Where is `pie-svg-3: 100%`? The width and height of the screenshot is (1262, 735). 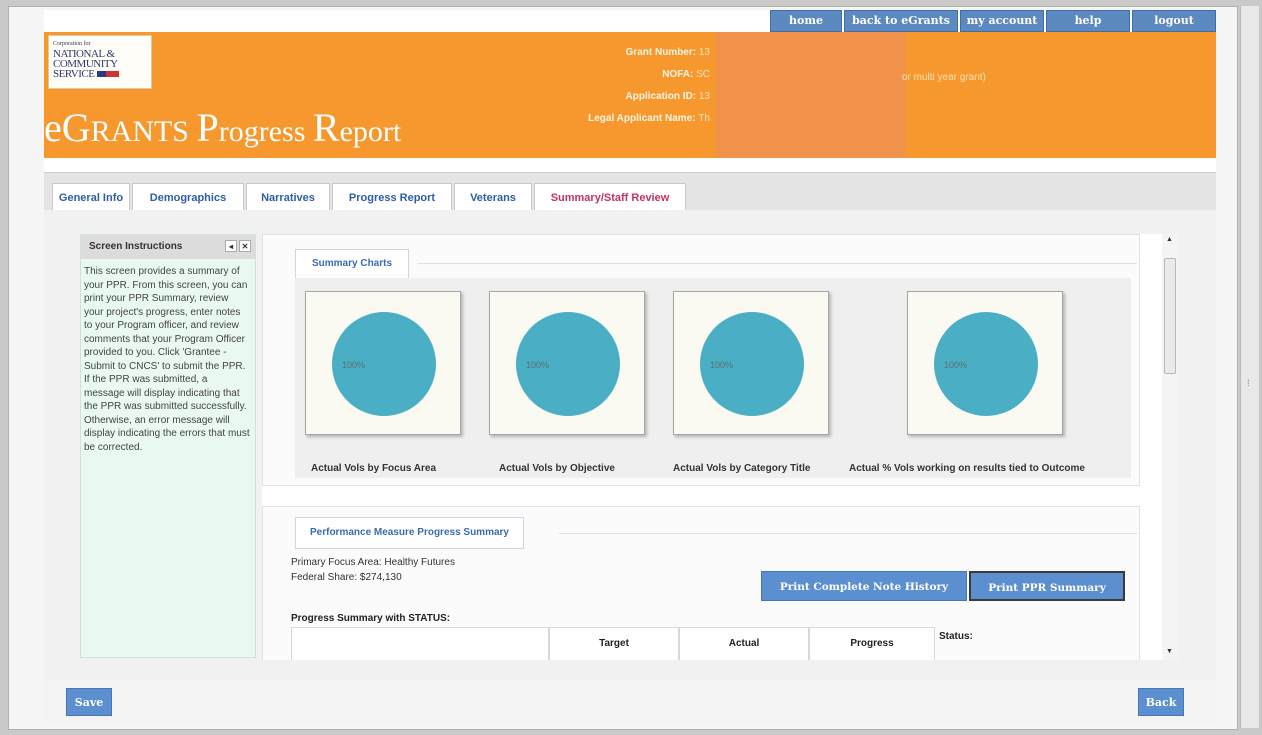 pie-svg-3: 100% is located at coordinates (752, 364).